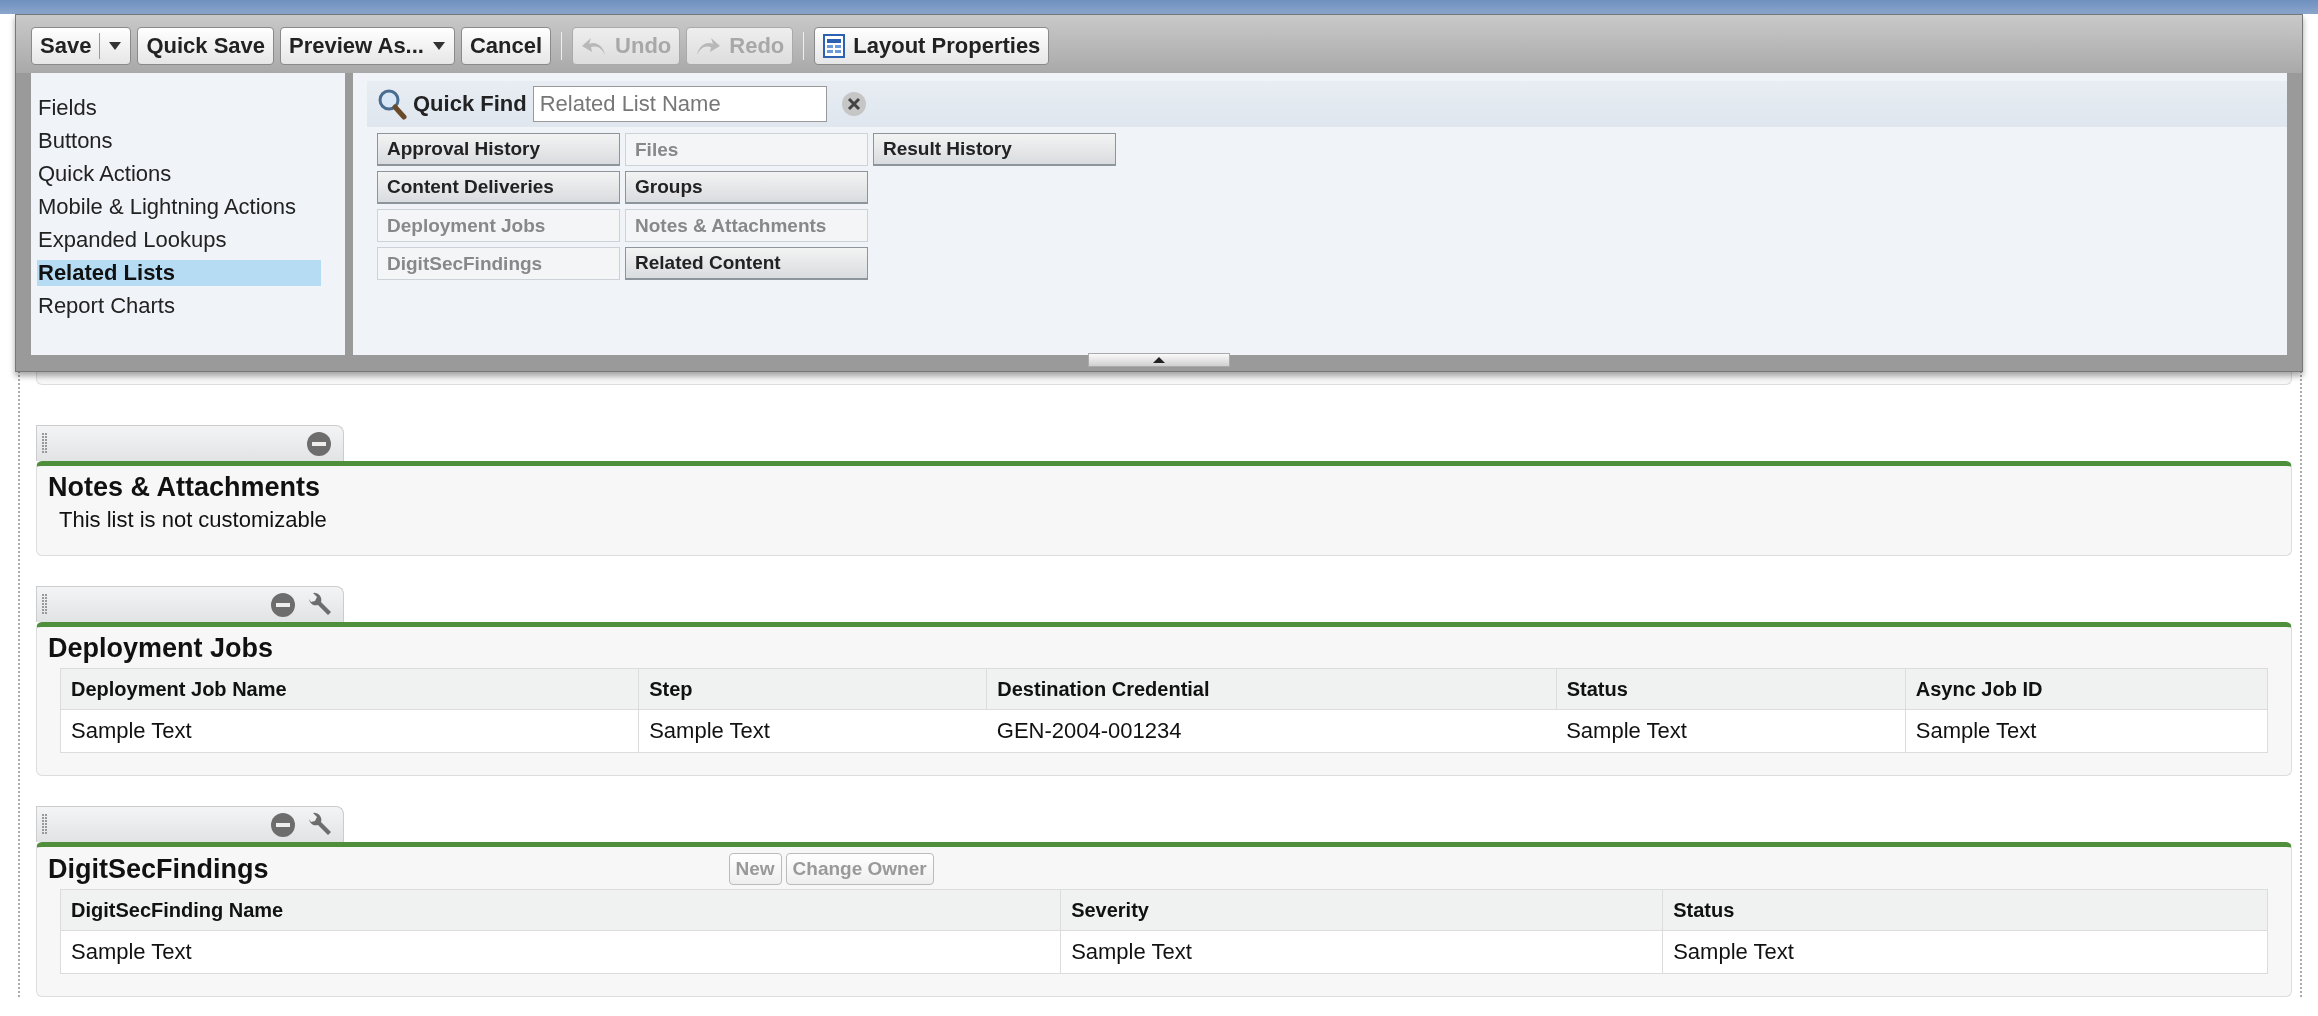 Image resolution: width=2318 pixels, height=1016 pixels. What do you see at coordinates (349, 689) in the screenshot?
I see `column-header: Deployment Job Name` at bounding box center [349, 689].